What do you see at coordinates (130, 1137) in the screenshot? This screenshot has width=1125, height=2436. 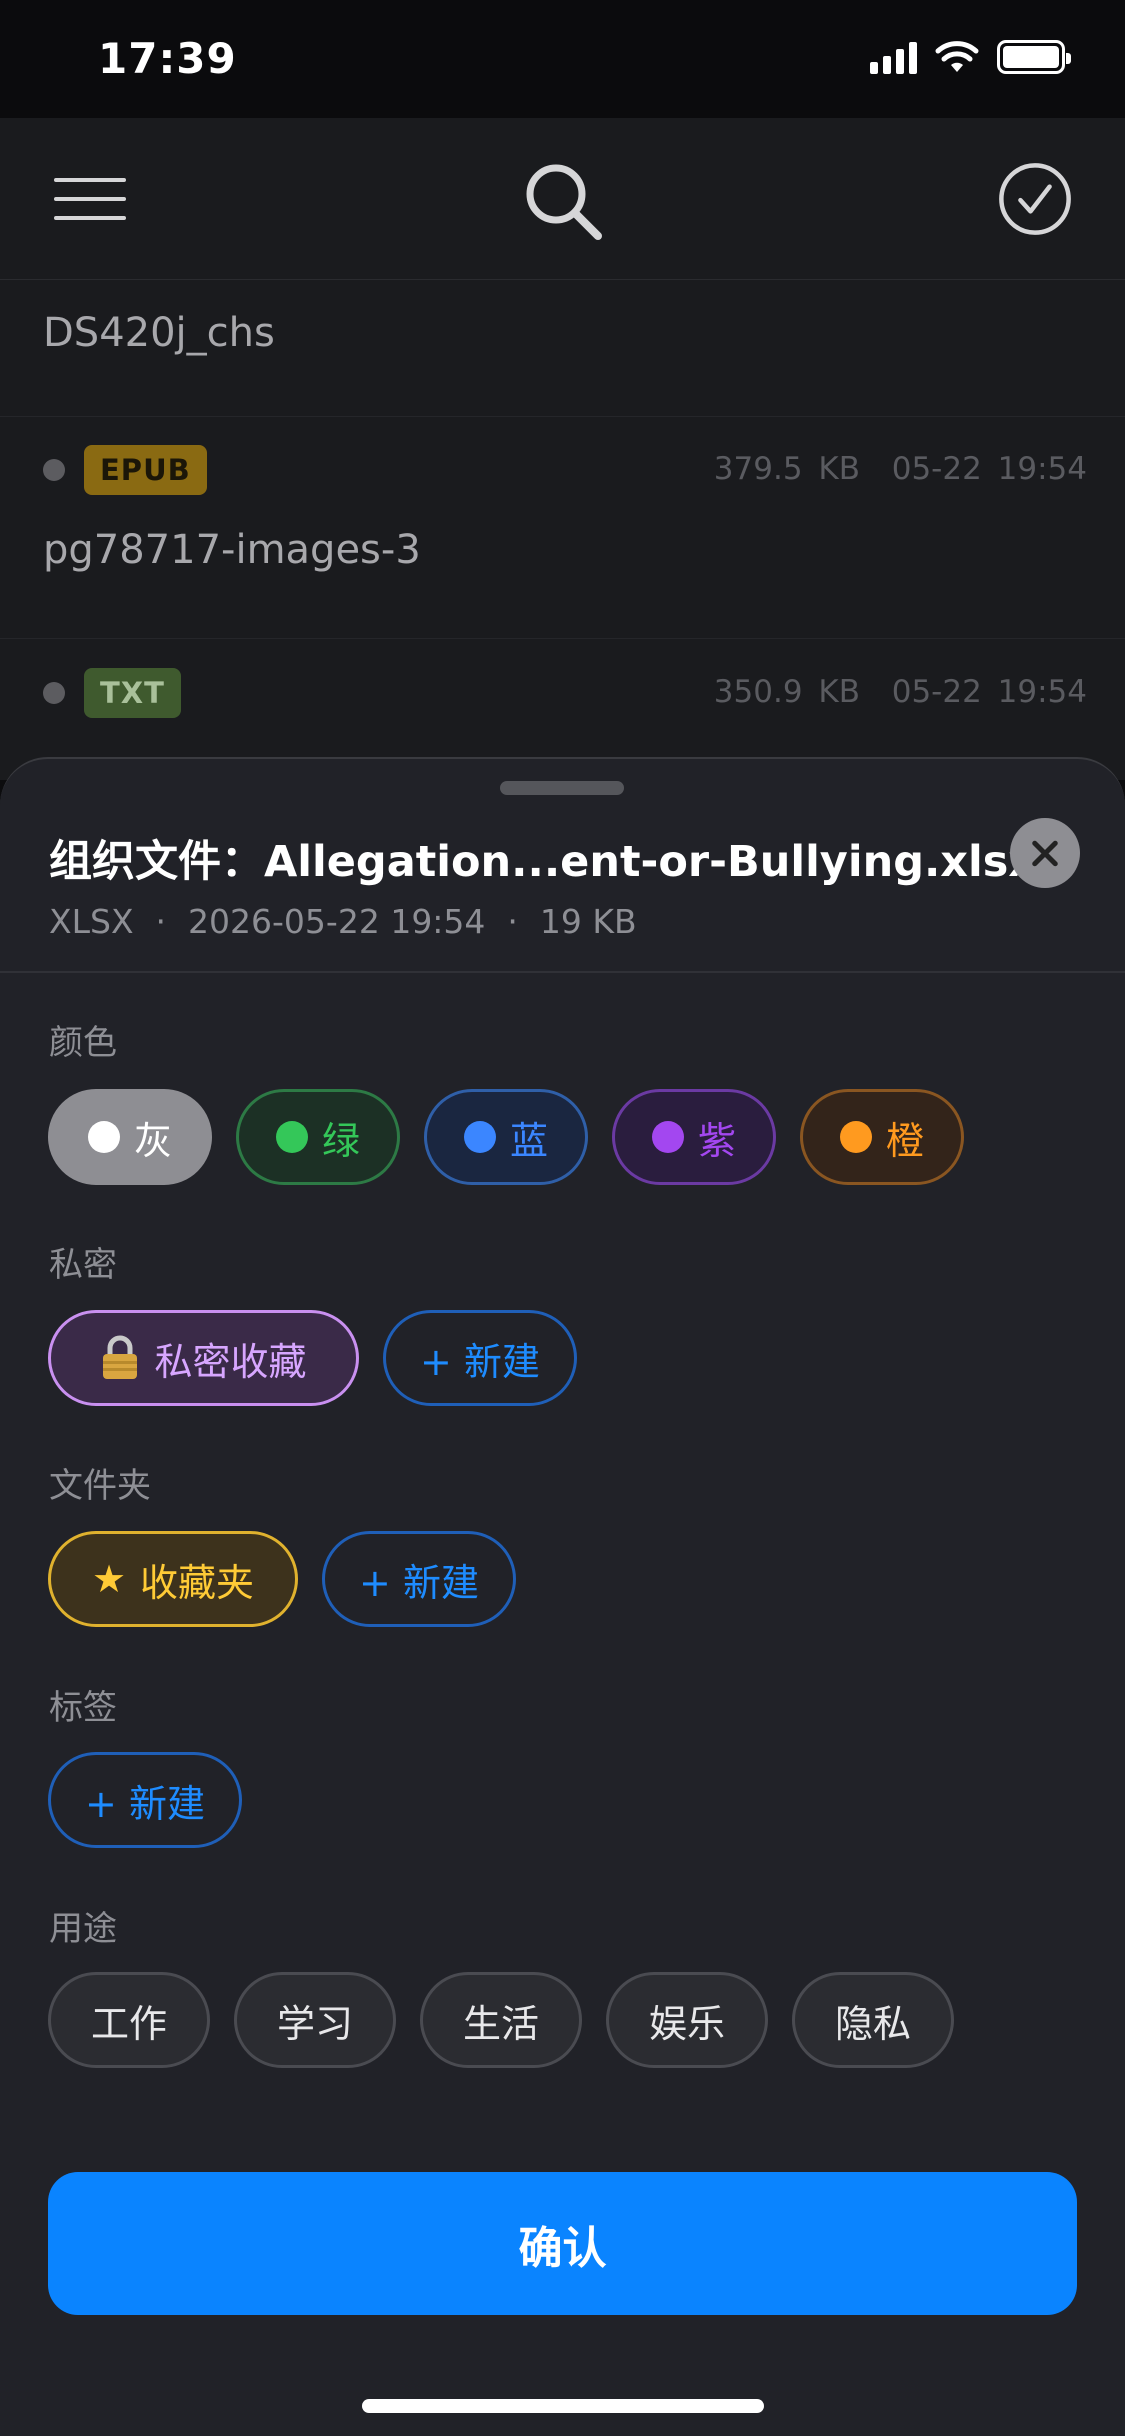 I see `color-chip-gray: 灰` at bounding box center [130, 1137].